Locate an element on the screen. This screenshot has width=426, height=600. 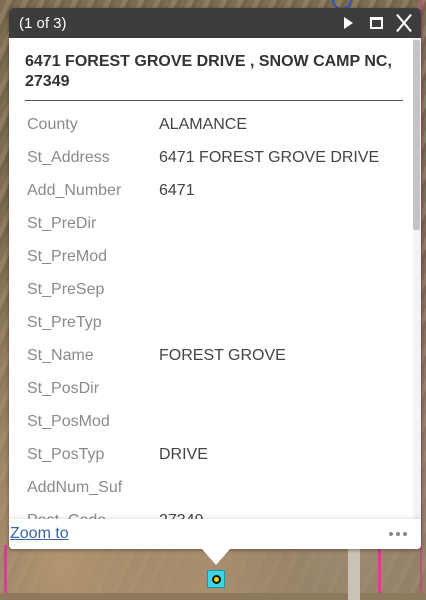
popup-footer: Zoom to is located at coordinates (215, 534).